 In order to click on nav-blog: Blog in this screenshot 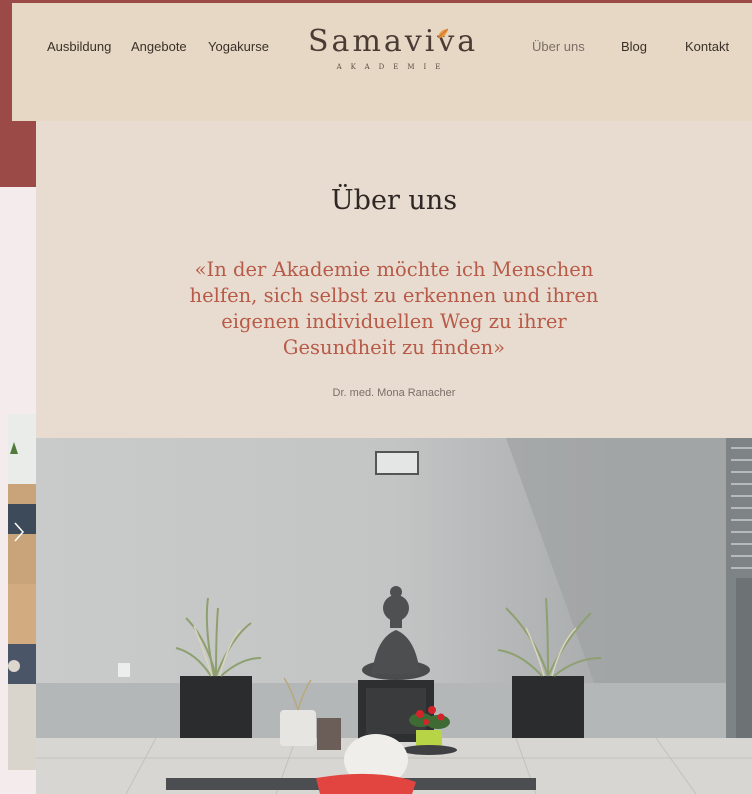, I will do `click(634, 46)`.